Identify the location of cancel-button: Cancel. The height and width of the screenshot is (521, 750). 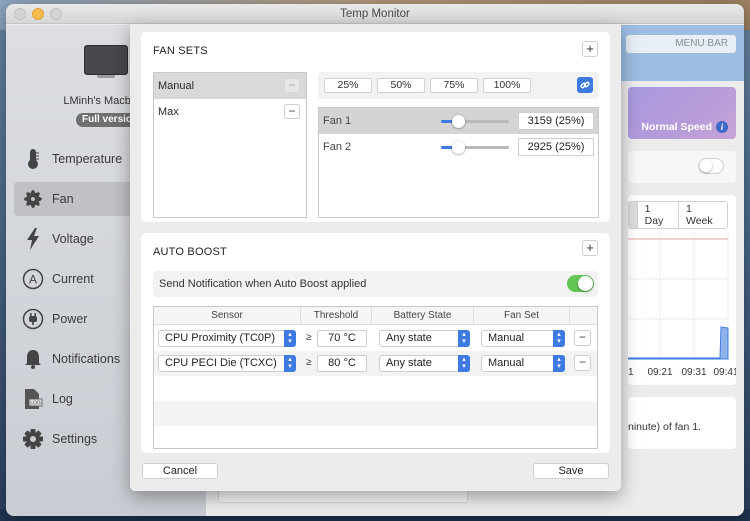
(180, 471).